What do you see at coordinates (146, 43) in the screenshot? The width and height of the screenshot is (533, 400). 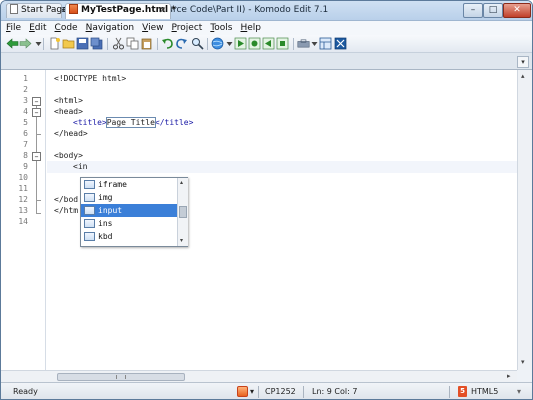 I see `paste-icon` at bounding box center [146, 43].